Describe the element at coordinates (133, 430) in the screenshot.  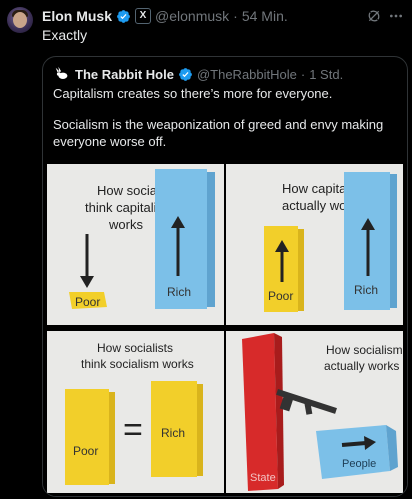
I see `equals-sign: =` at that location.